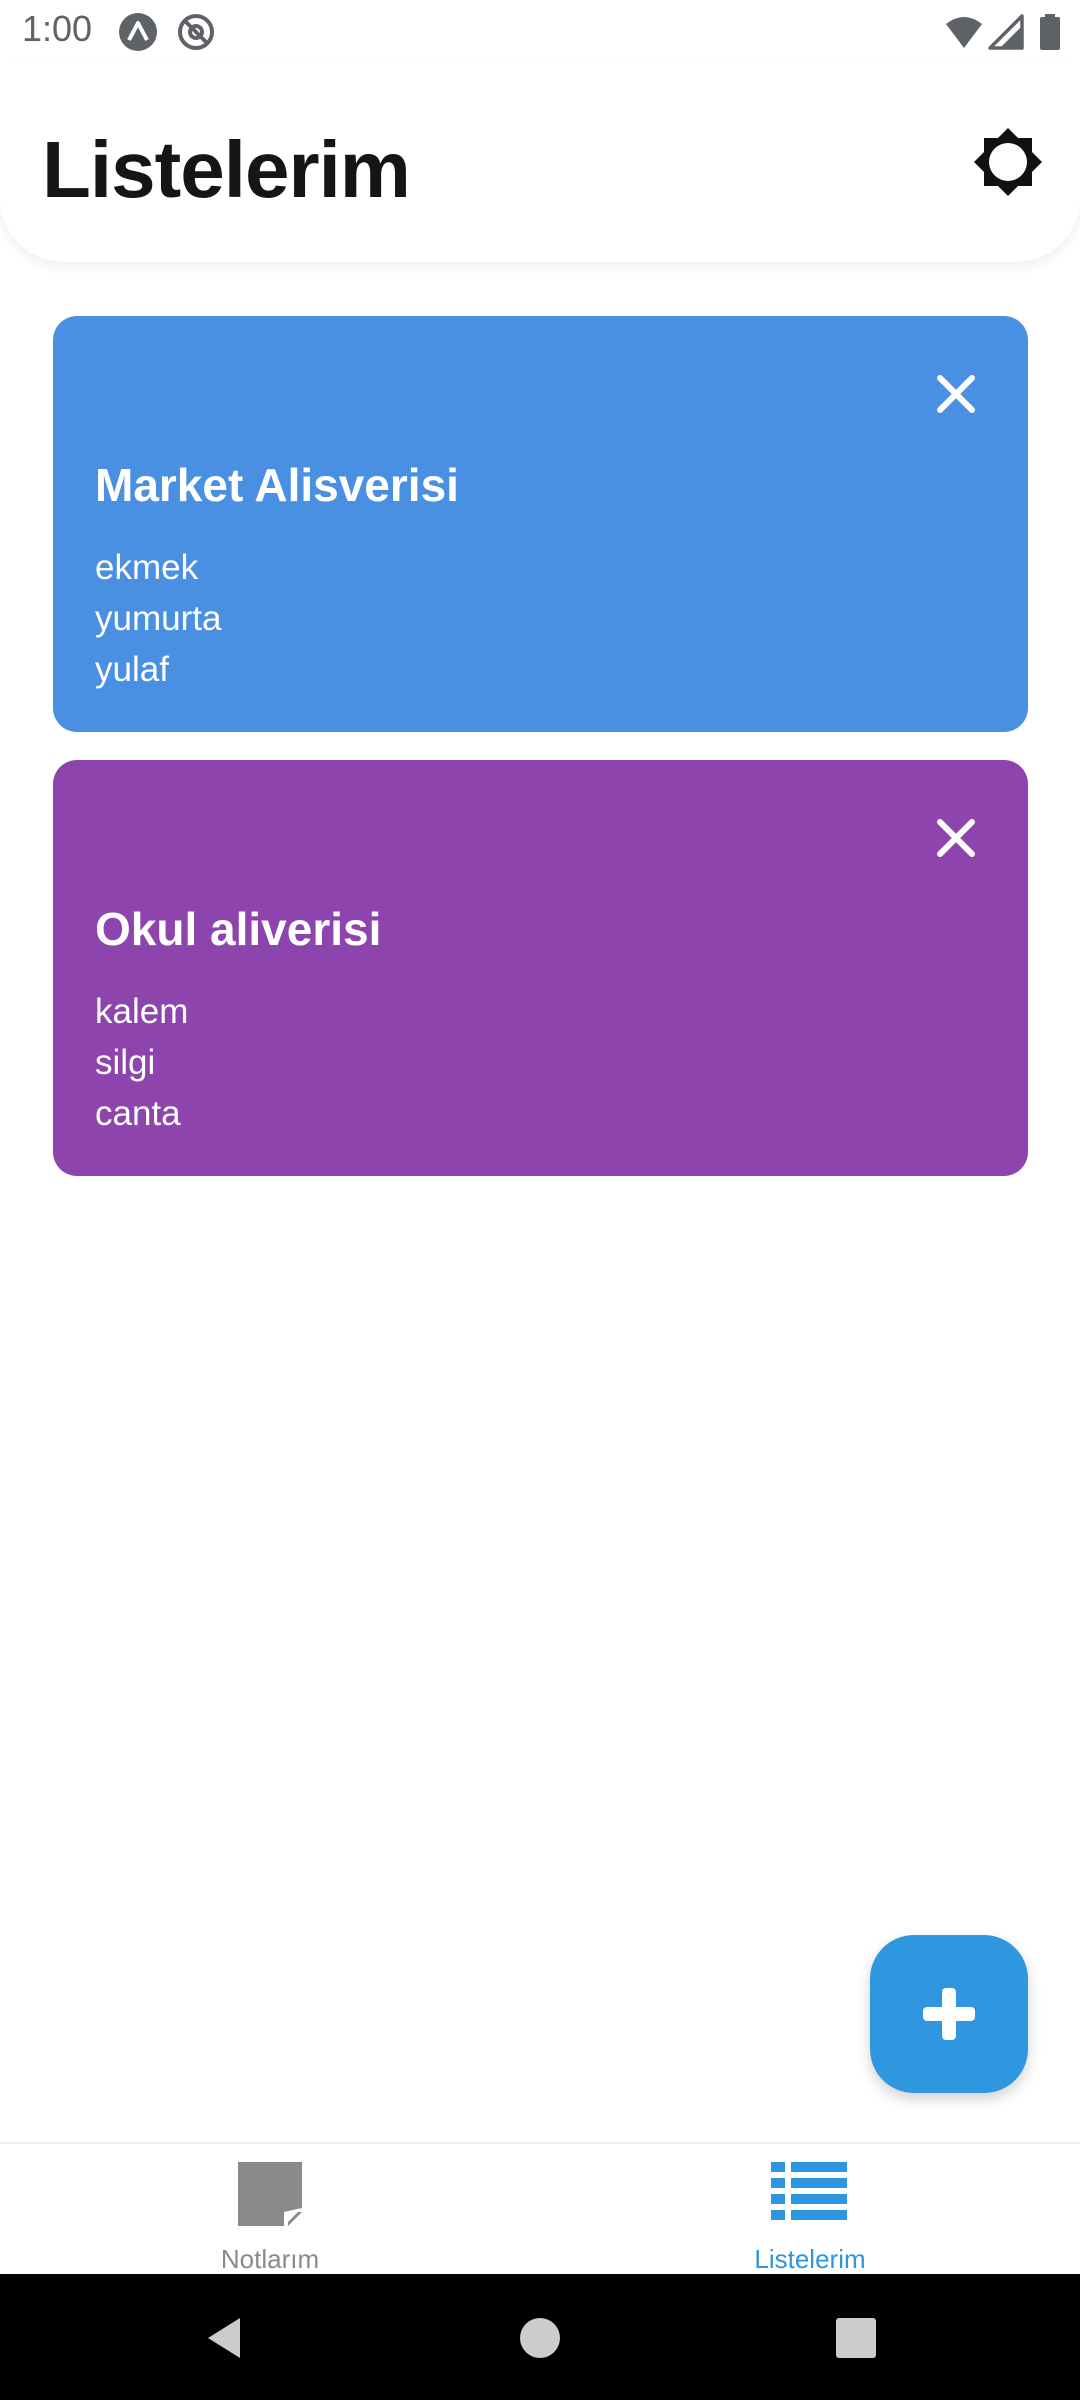  What do you see at coordinates (1008, 167) in the screenshot?
I see `sun-icon` at bounding box center [1008, 167].